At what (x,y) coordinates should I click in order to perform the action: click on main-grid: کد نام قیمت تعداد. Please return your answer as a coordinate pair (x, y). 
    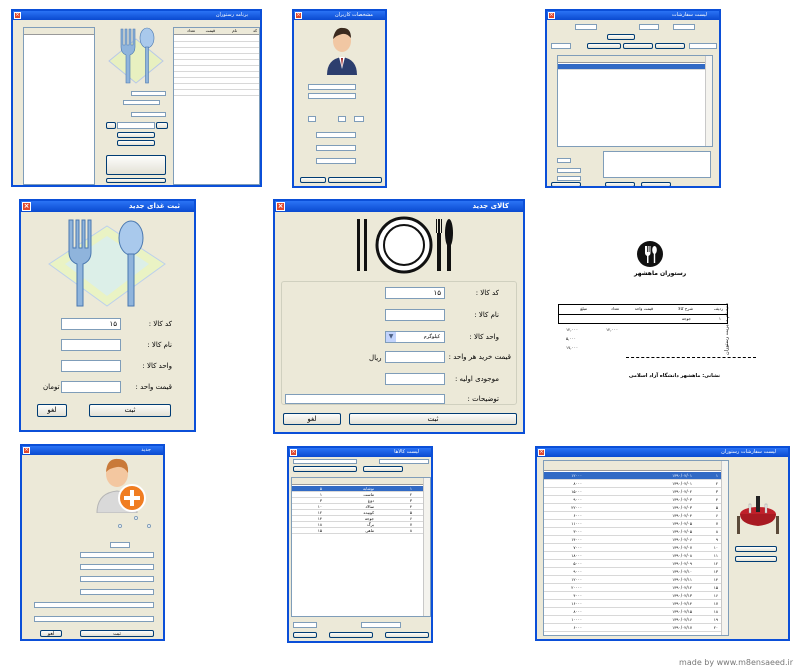
    Looking at the image, I should click on (216, 106).